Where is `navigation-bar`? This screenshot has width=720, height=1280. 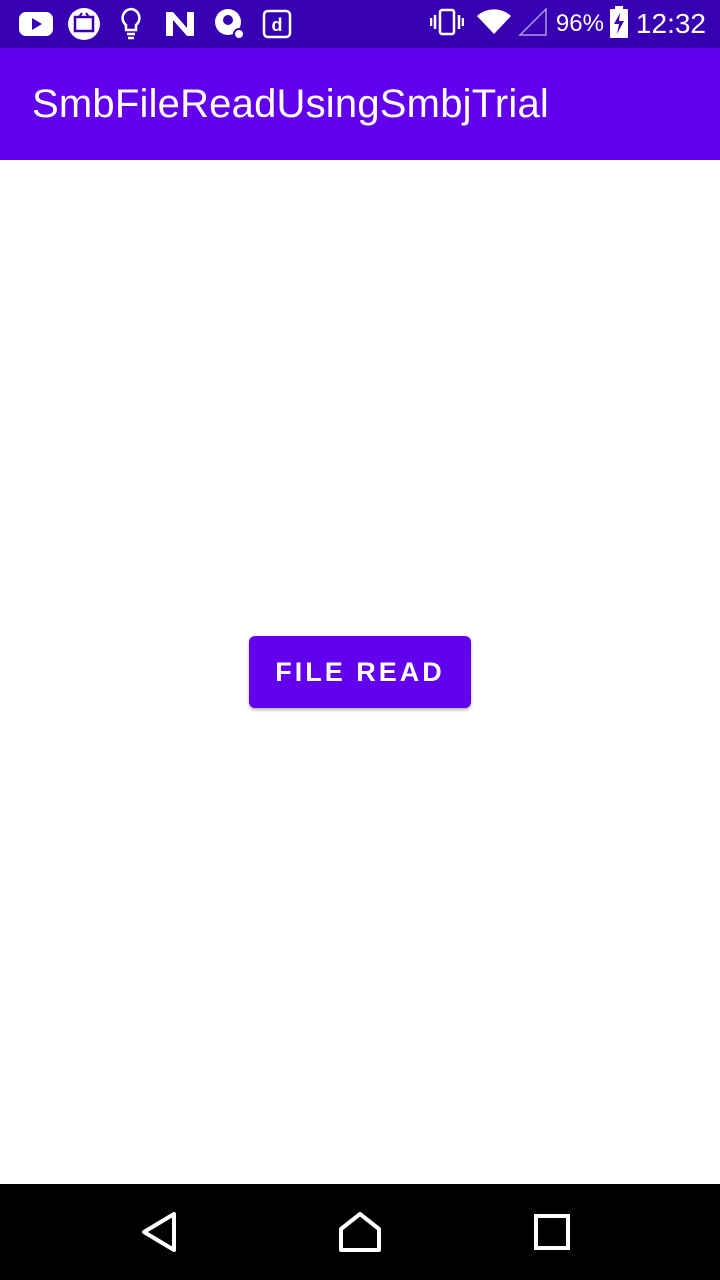 navigation-bar is located at coordinates (360, 1232).